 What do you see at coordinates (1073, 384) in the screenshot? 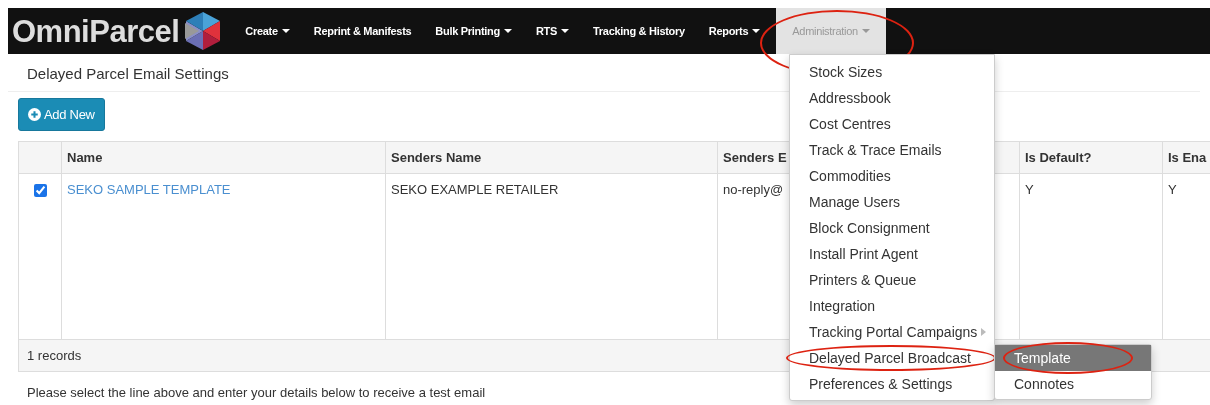
I see `submenu-item: Connotes` at bounding box center [1073, 384].